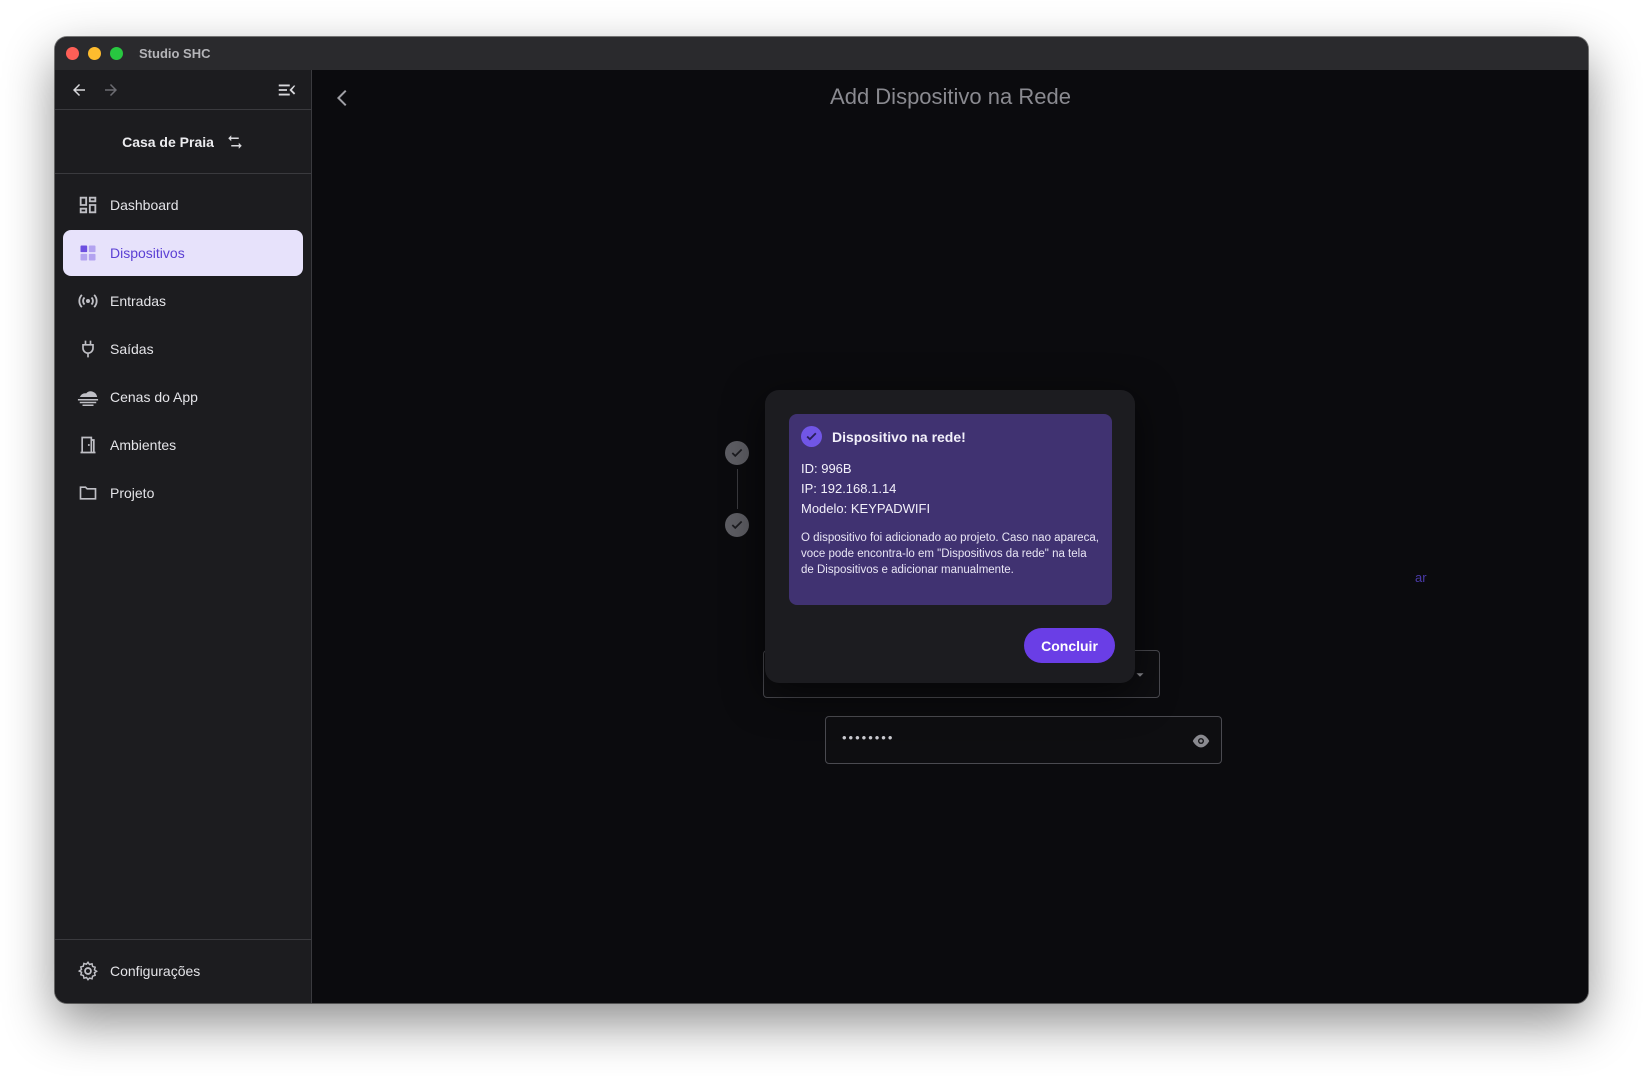 The width and height of the screenshot is (1643, 1076). Describe the element at coordinates (1023, 740) in the screenshot. I see `password-field: ••••••••` at that location.